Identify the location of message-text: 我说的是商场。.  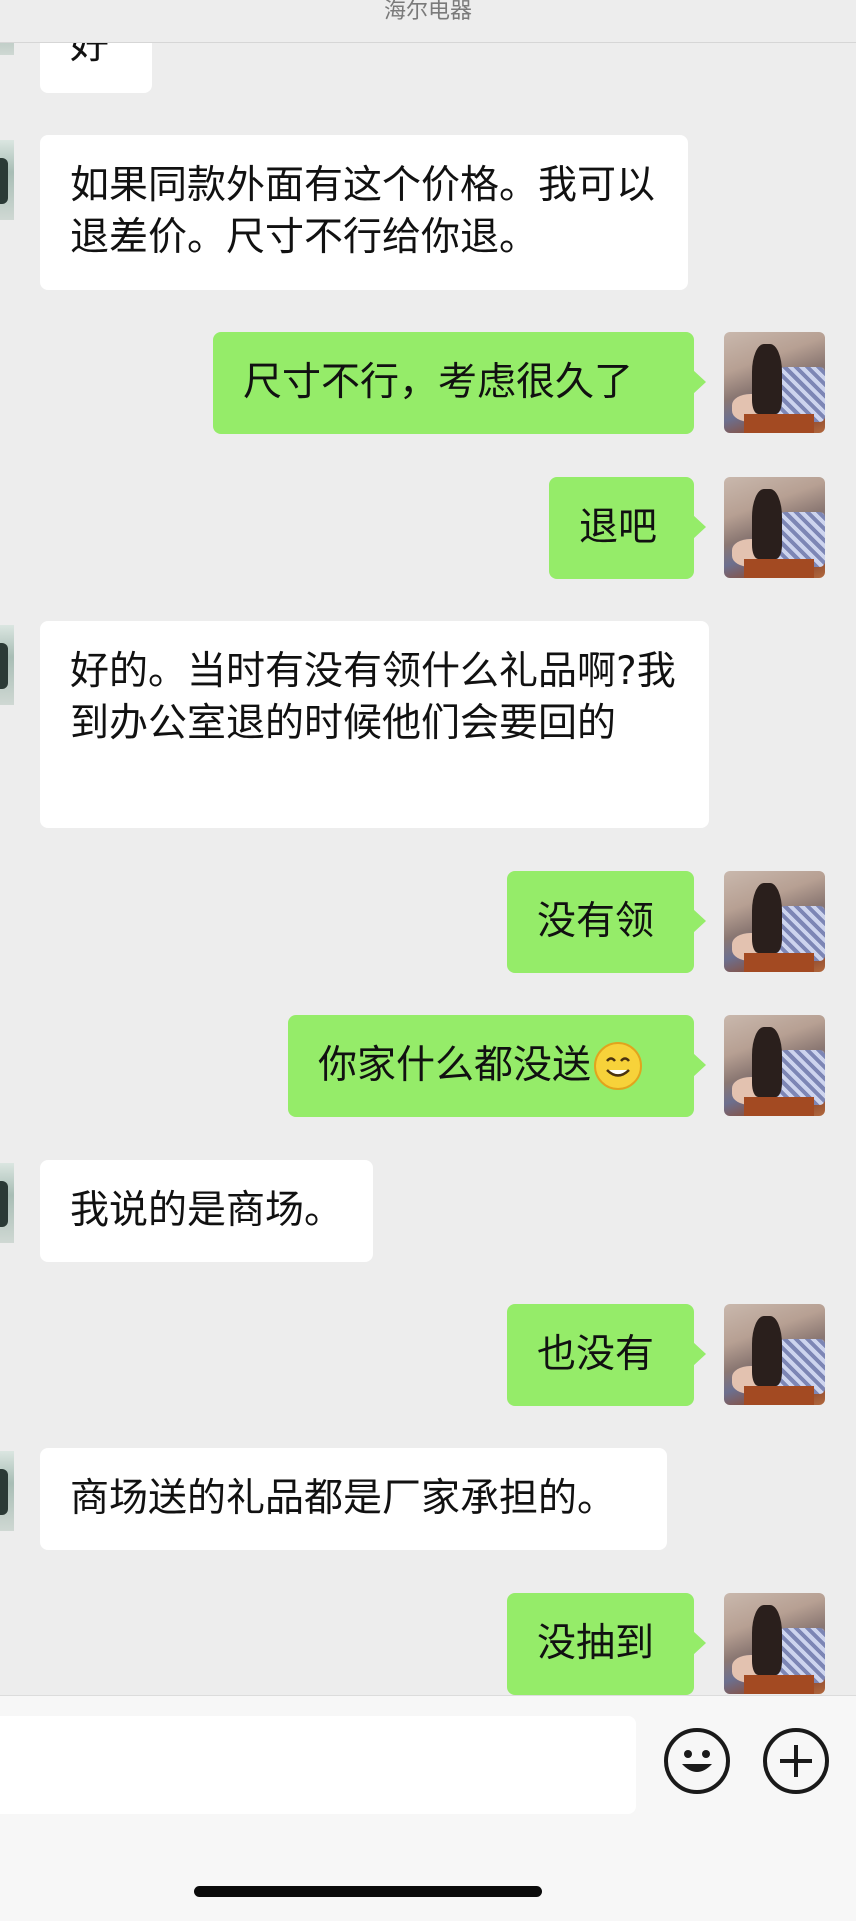
(207, 1210).